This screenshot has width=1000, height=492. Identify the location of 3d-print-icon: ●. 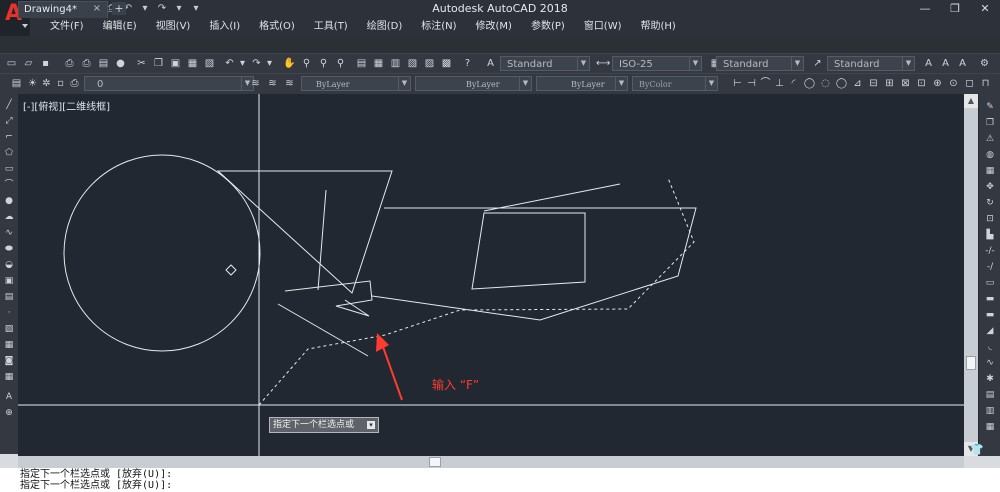
(120, 63).